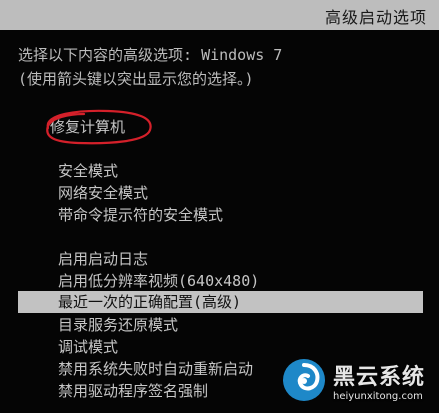 The width and height of the screenshot is (439, 413). What do you see at coordinates (220, 302) in the screenshot?
I see `menu-item-last-known-good-config: 最近一次的正确配置(高级)` at bounding box center [220, 302].